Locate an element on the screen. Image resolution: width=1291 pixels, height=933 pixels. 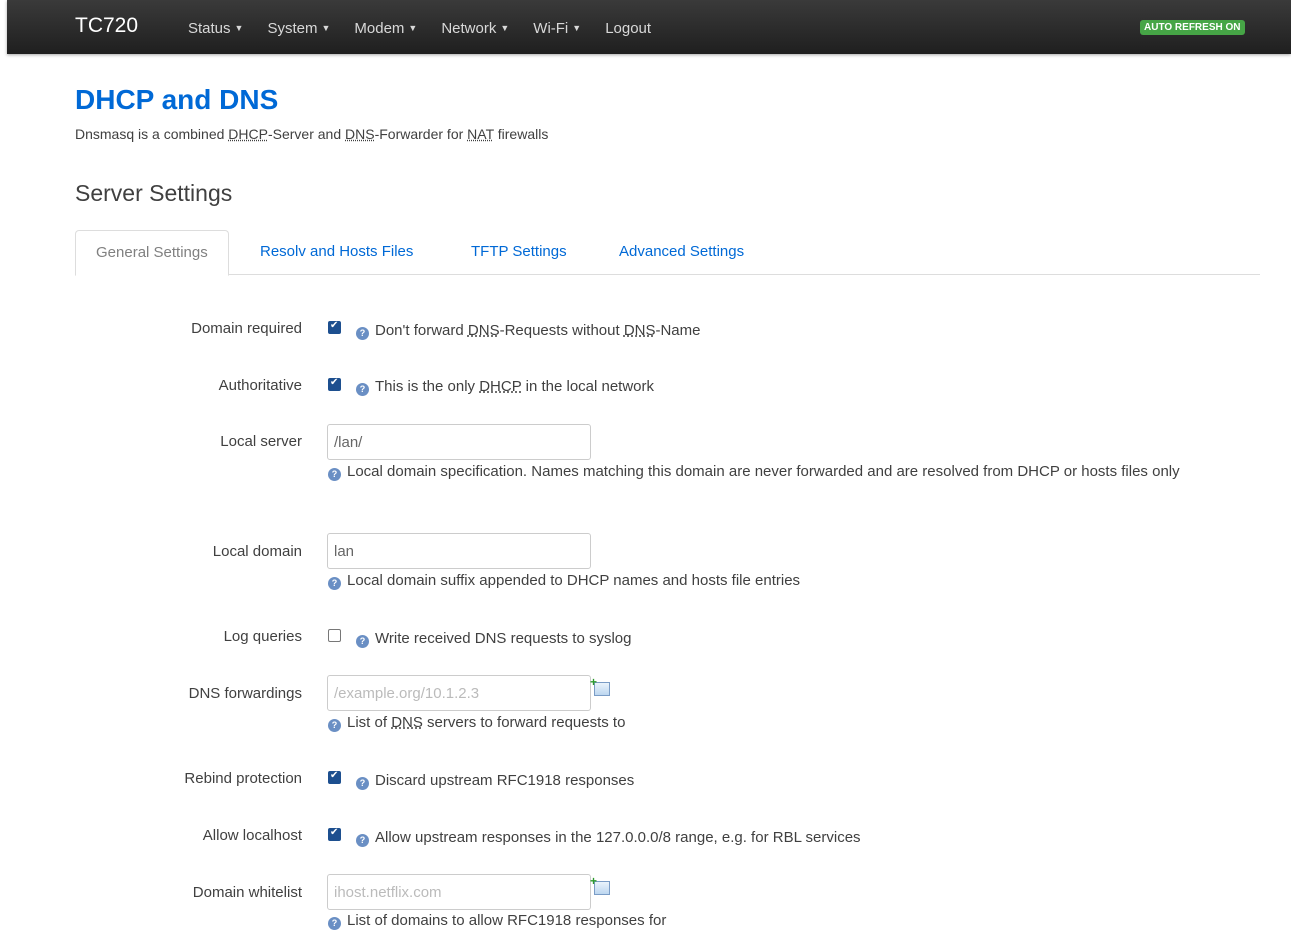
help-text: -Requests without is located at coordinates (561, 330).